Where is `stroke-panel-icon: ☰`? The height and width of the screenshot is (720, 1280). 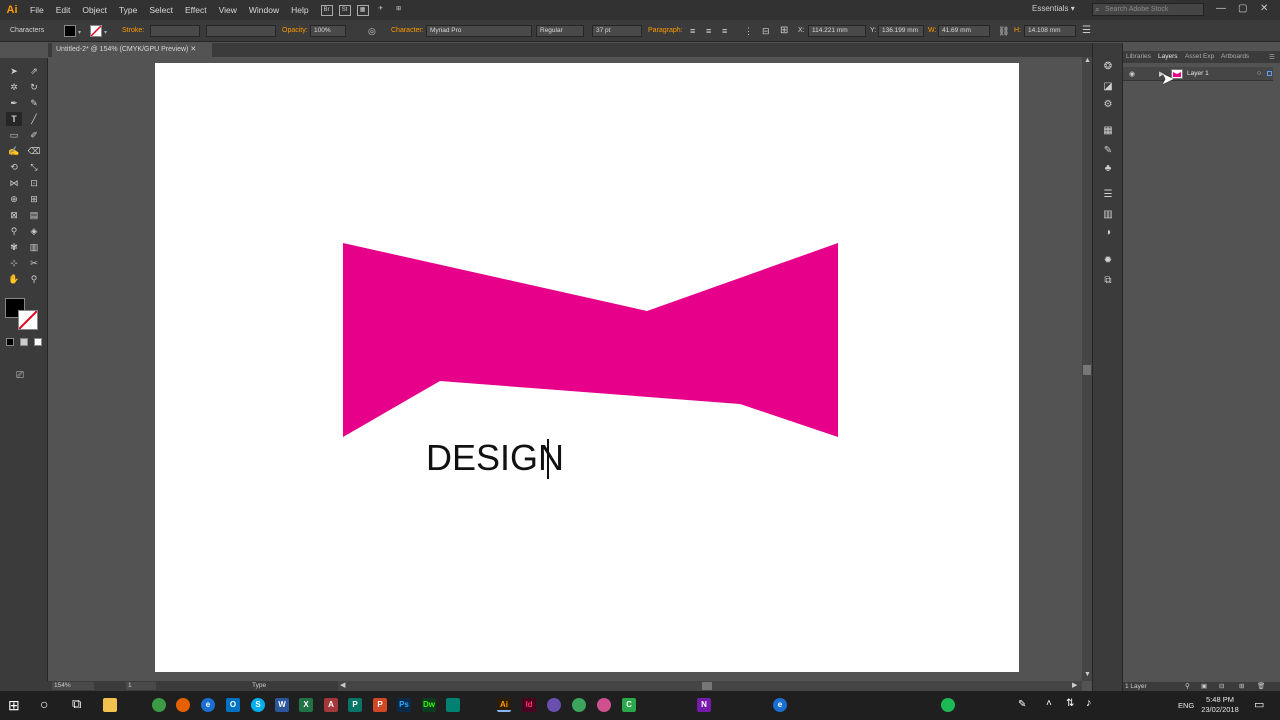 stroke-panel-icon: ☰ is located at coordinates (1108, 195).